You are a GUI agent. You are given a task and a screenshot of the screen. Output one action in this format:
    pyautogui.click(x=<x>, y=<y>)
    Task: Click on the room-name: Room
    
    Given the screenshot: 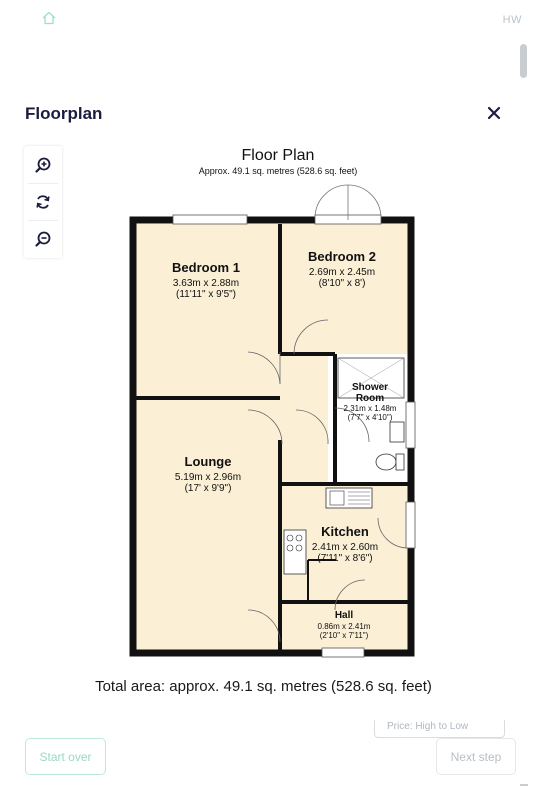 What is the action you would take?
    pyautogui.click(x=370, y=398)
    